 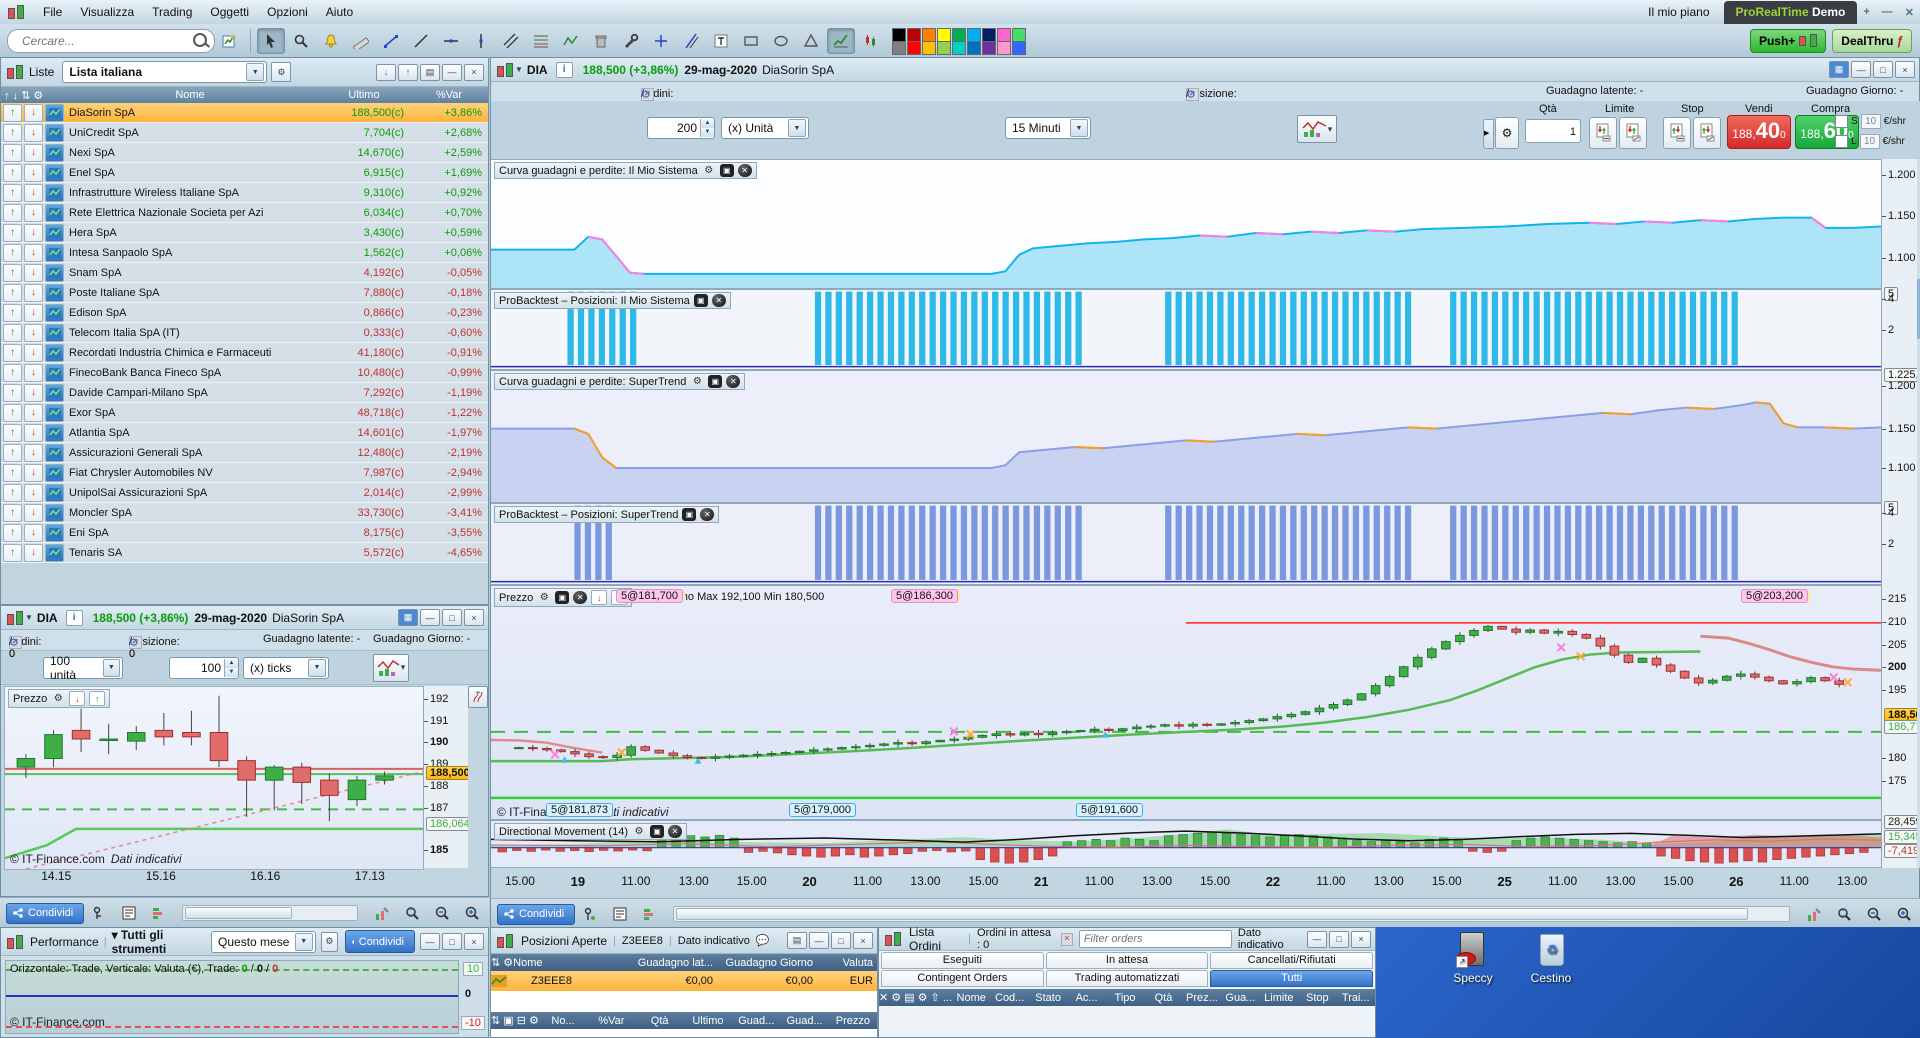 I want to click on col-ultimo: Ultimo, so click(x=364, y=95).